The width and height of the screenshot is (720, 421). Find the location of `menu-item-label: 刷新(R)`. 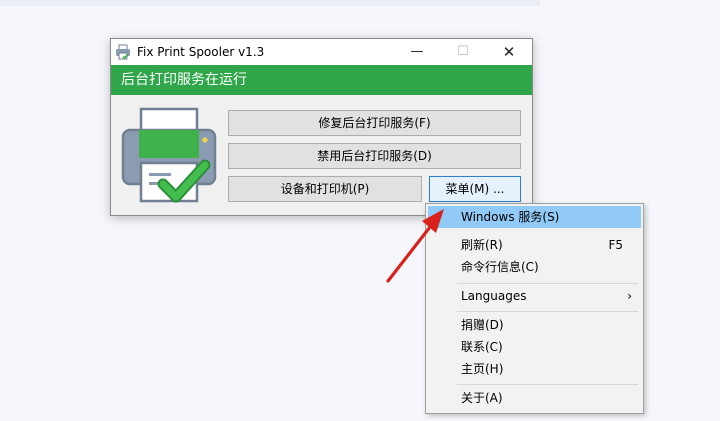

menu-item-label: 刷新(R) is located at coordinates (482, 245).